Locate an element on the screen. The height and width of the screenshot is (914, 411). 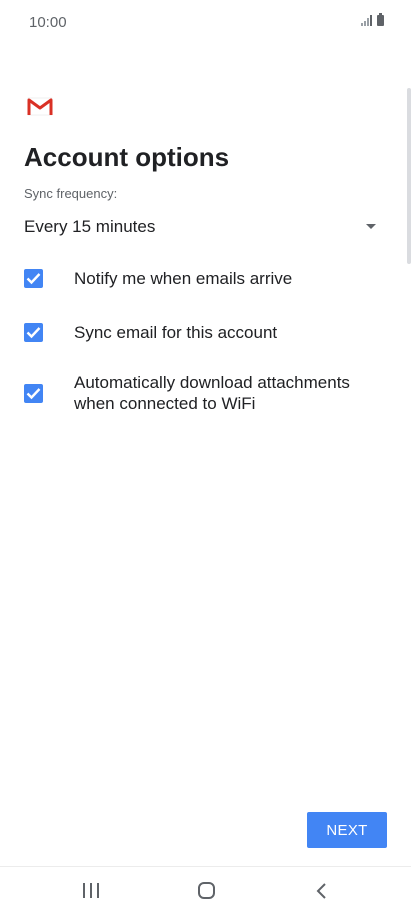
sync-email-label: Sync email for this account is located at coordinates (176, 332).